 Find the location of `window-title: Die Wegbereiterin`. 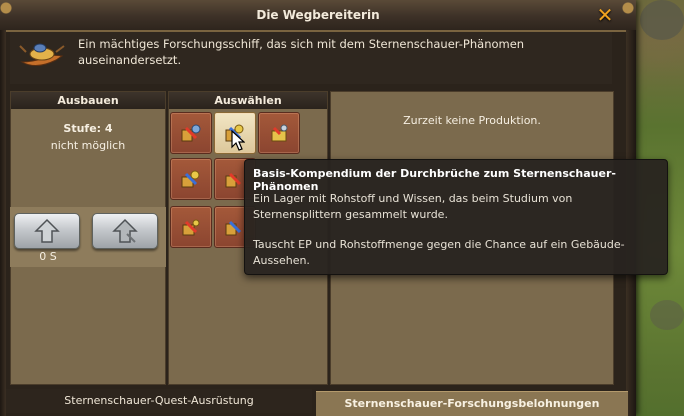

window-title: Die Wegbereiterin is located at coordinates (318, 15).